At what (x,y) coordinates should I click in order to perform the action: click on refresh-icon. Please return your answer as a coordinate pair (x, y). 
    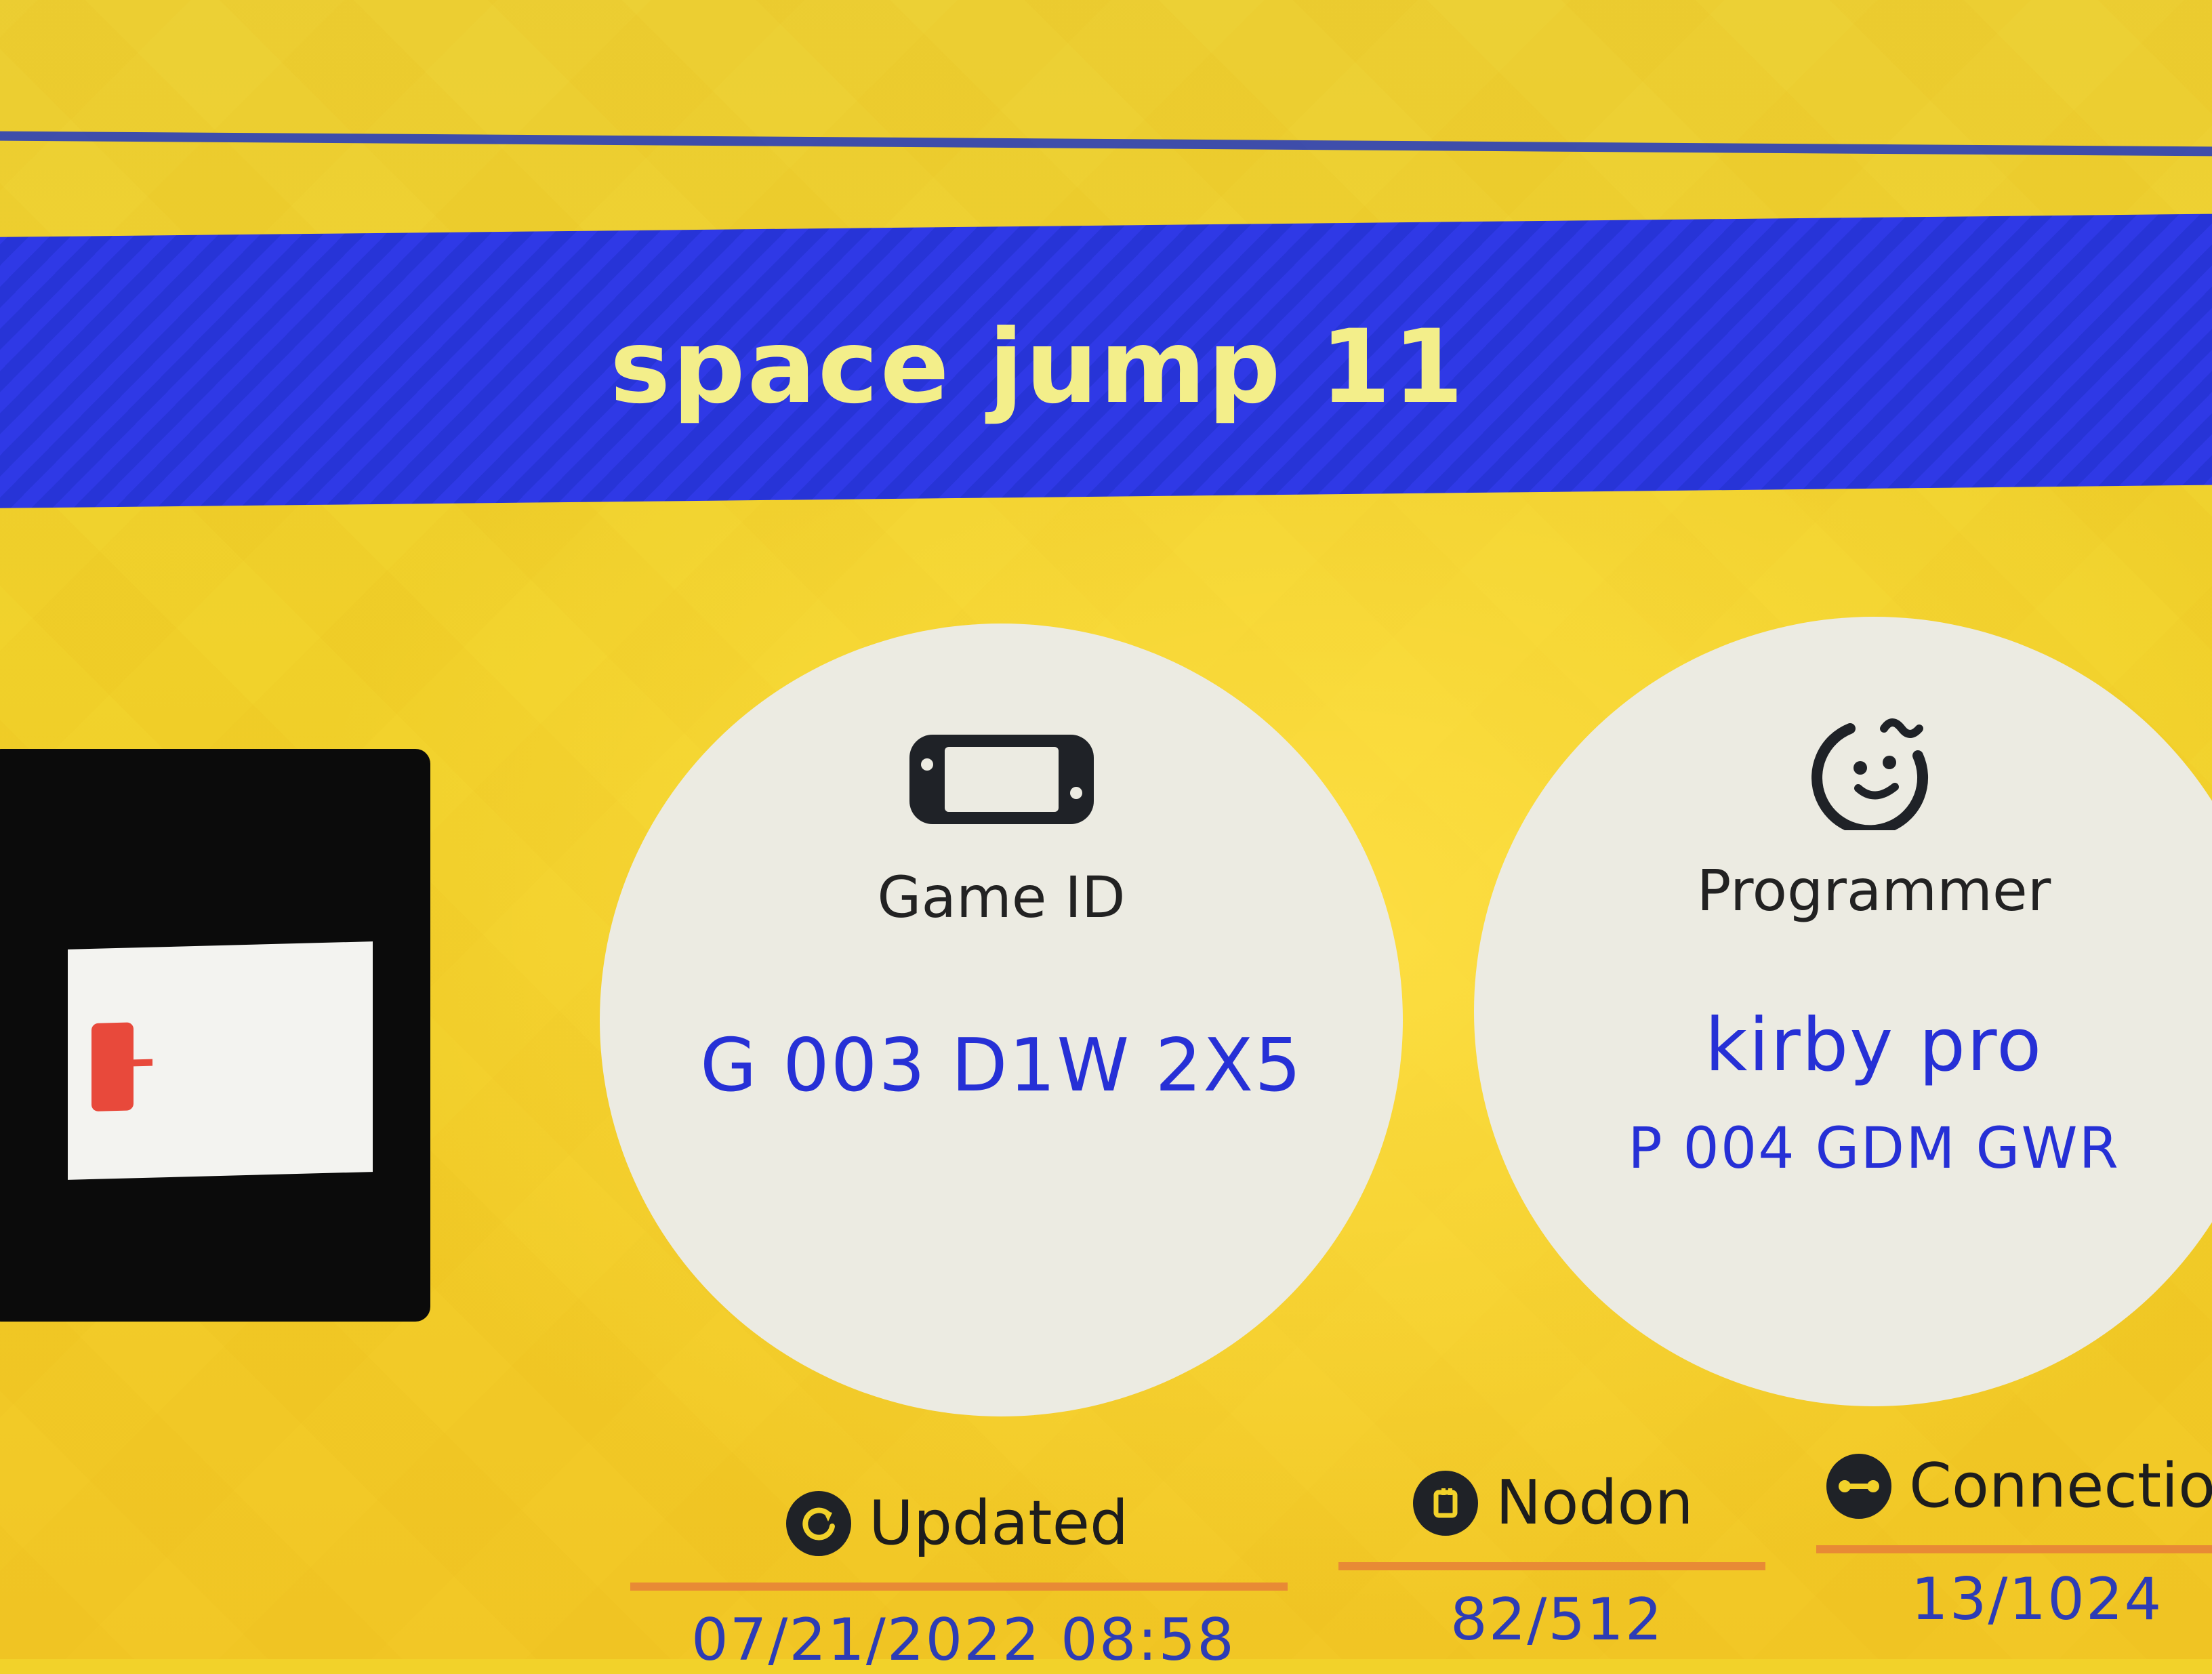
    Looking at the image, I should click on (818, 1523).